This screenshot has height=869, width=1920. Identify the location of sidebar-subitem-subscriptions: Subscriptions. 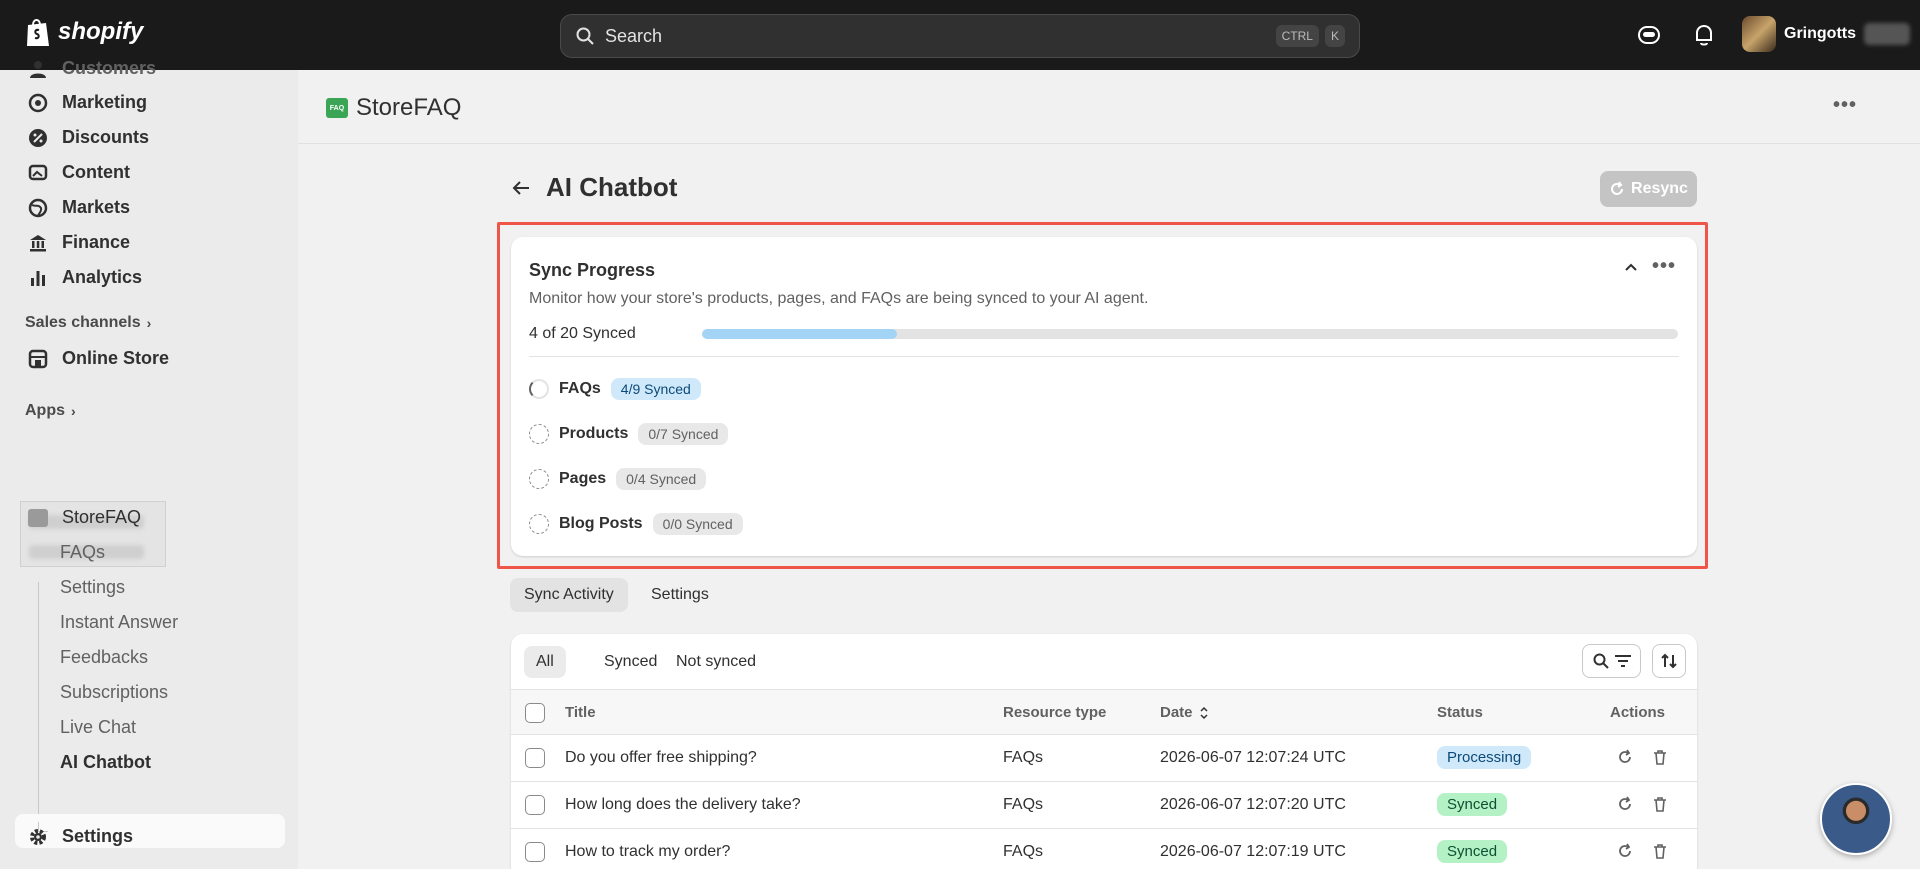
(114, 692).